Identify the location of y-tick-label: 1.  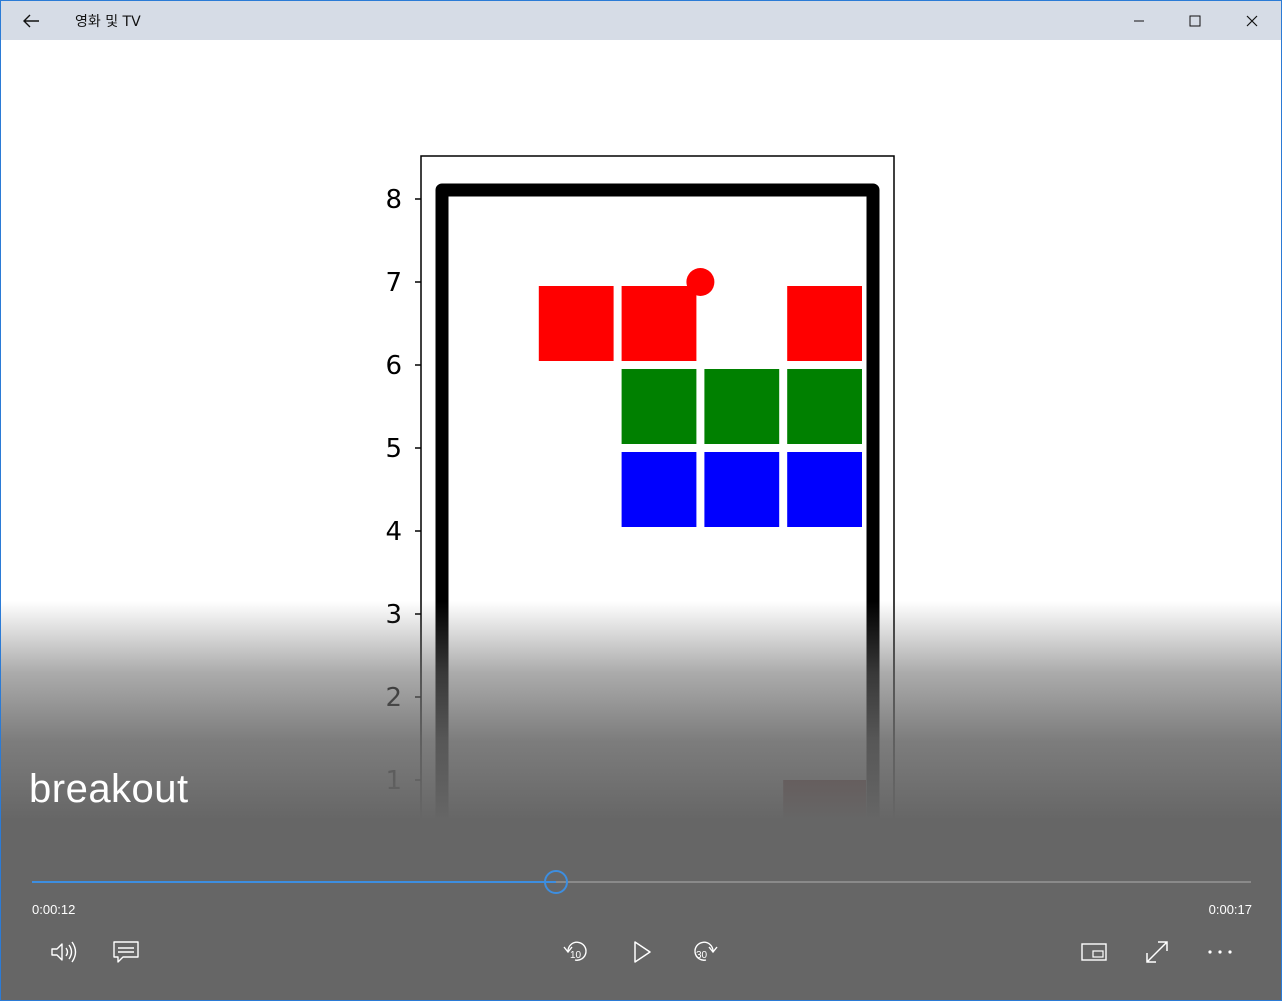
(393, 781).